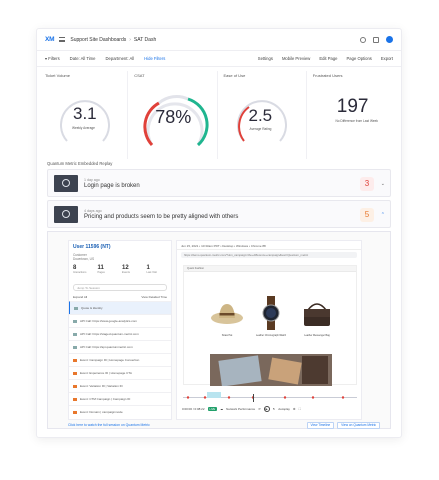  What do you see at coordinates (112, 185) in the screenshot?
I see `card-text: Login page is broken` at bounding box center [112, 185].